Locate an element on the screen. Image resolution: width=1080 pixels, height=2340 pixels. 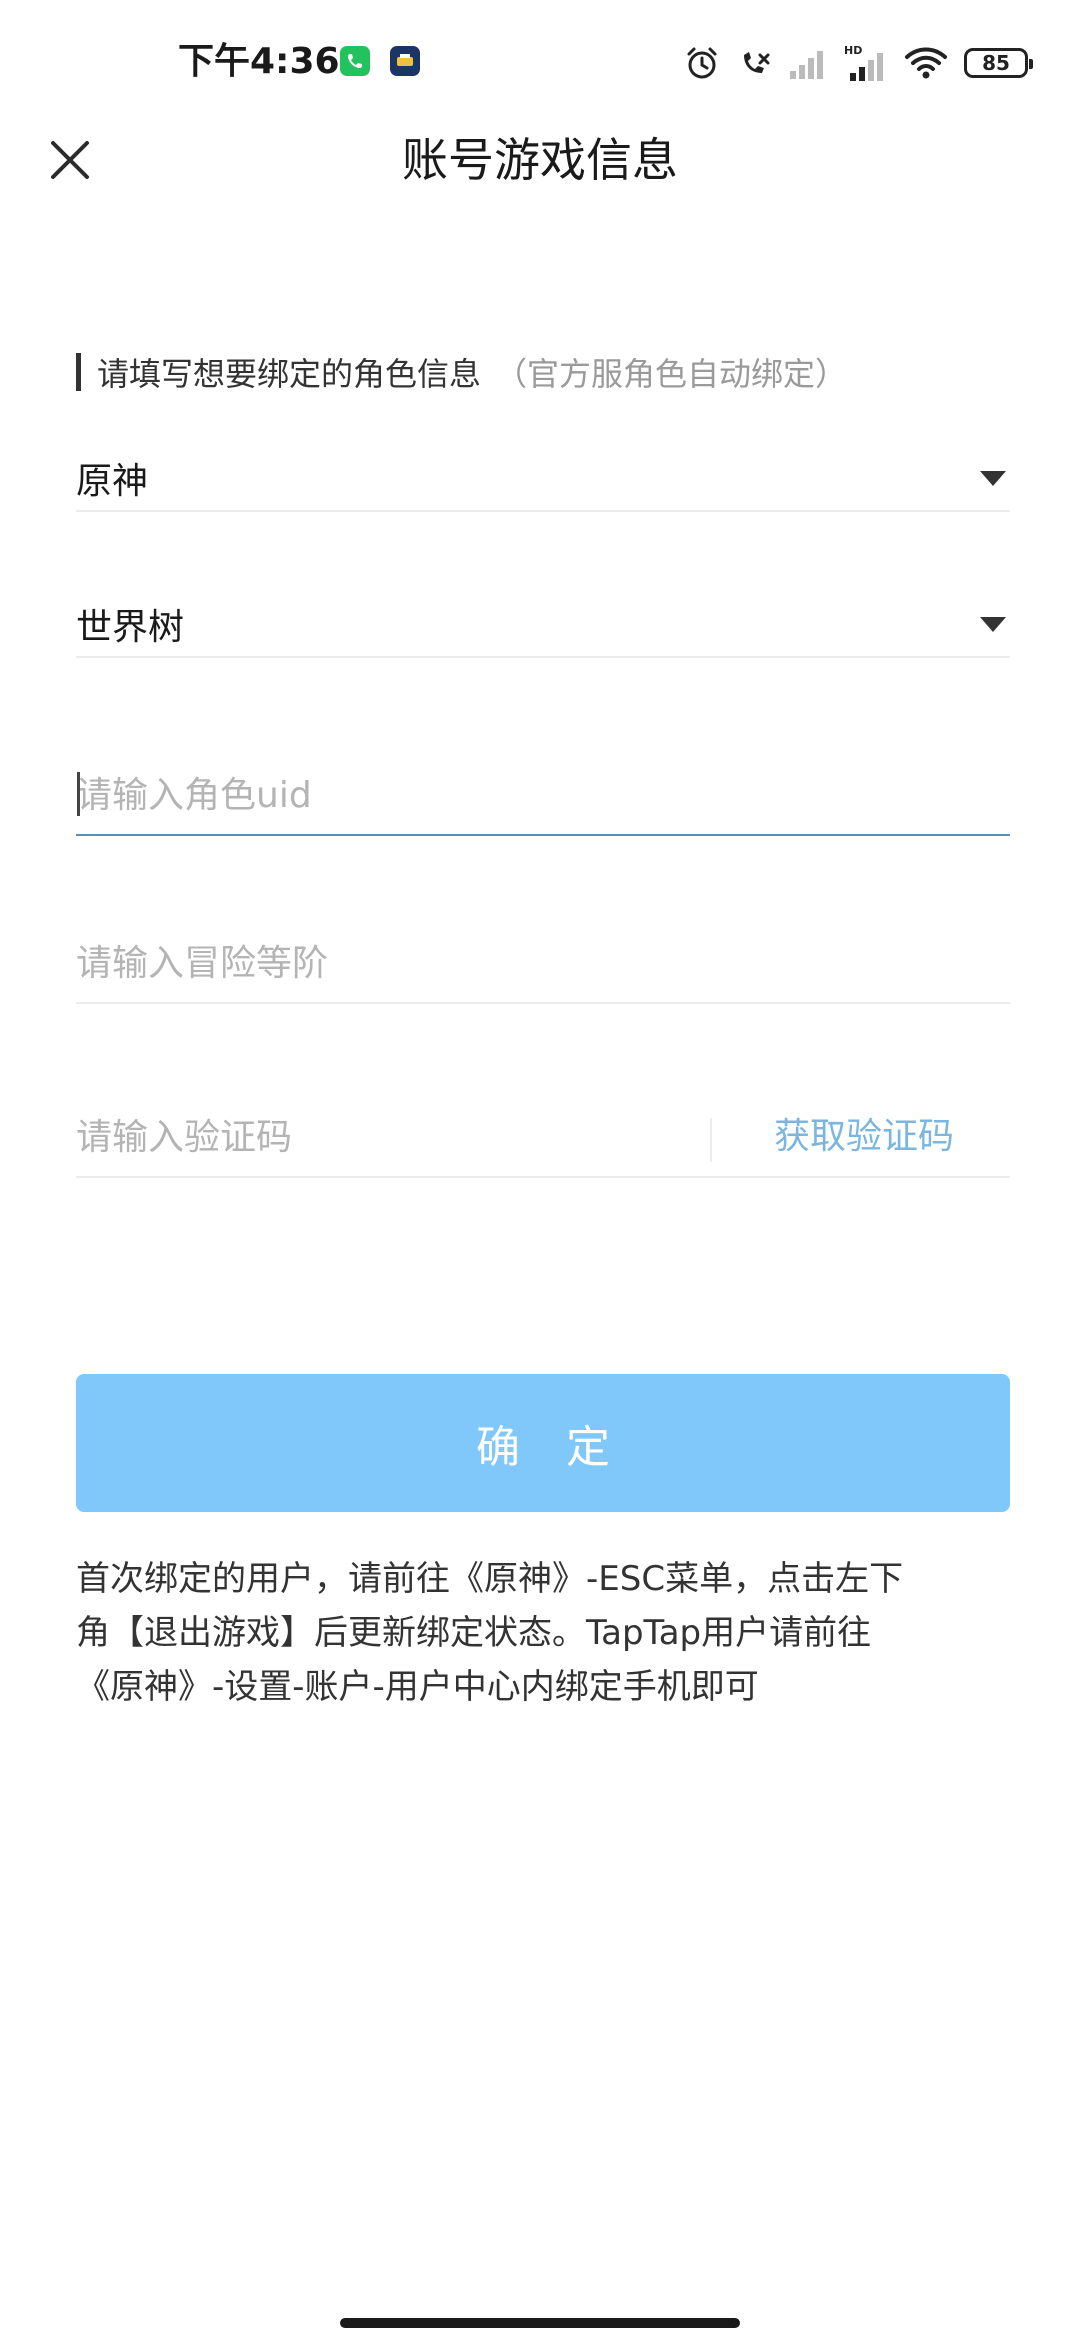
signal-hd-icon: HD is located at coordinates (863, 62).